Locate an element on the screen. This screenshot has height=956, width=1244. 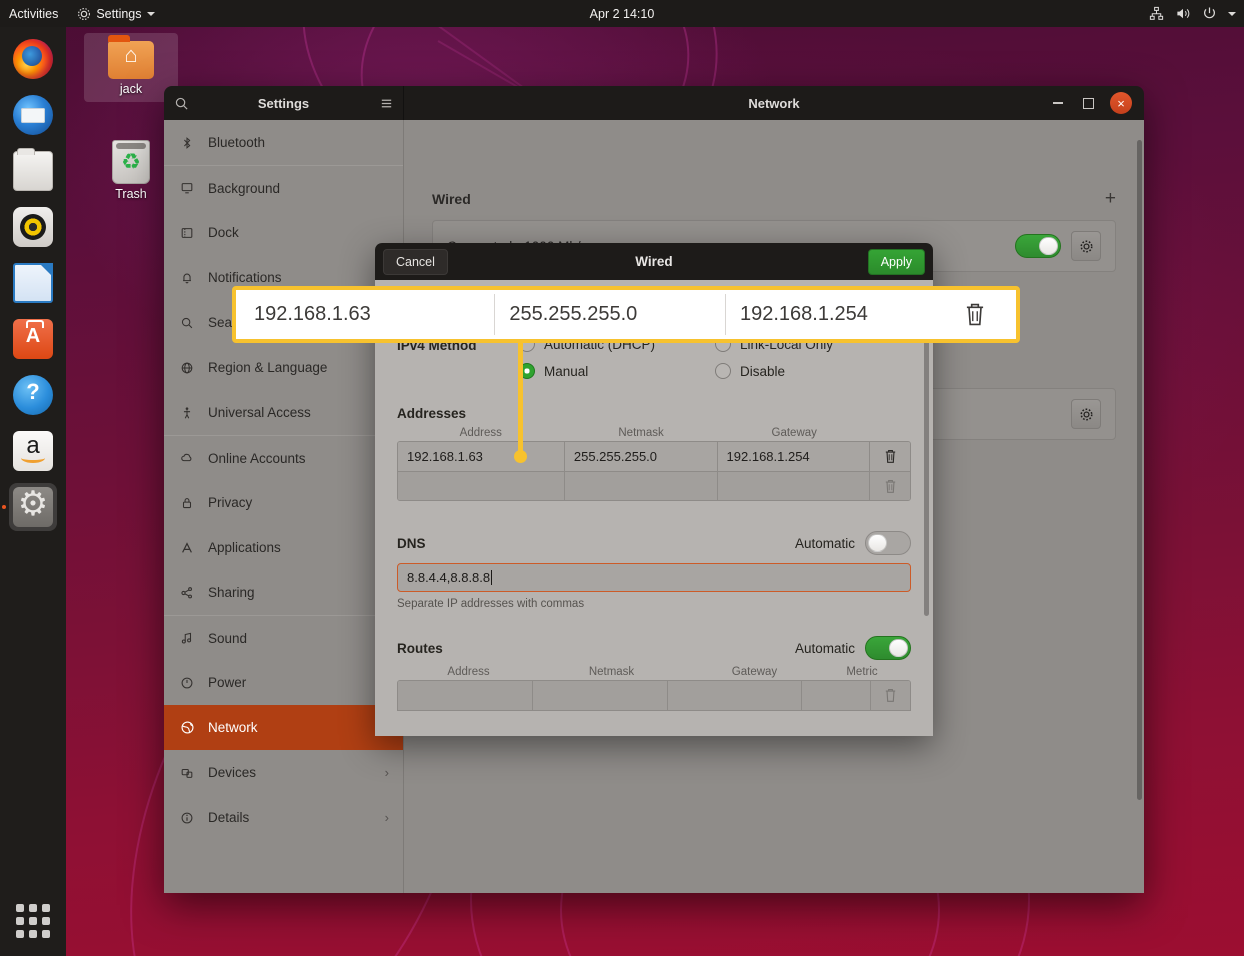
delete-route-button is located at coordinates (890, 695).